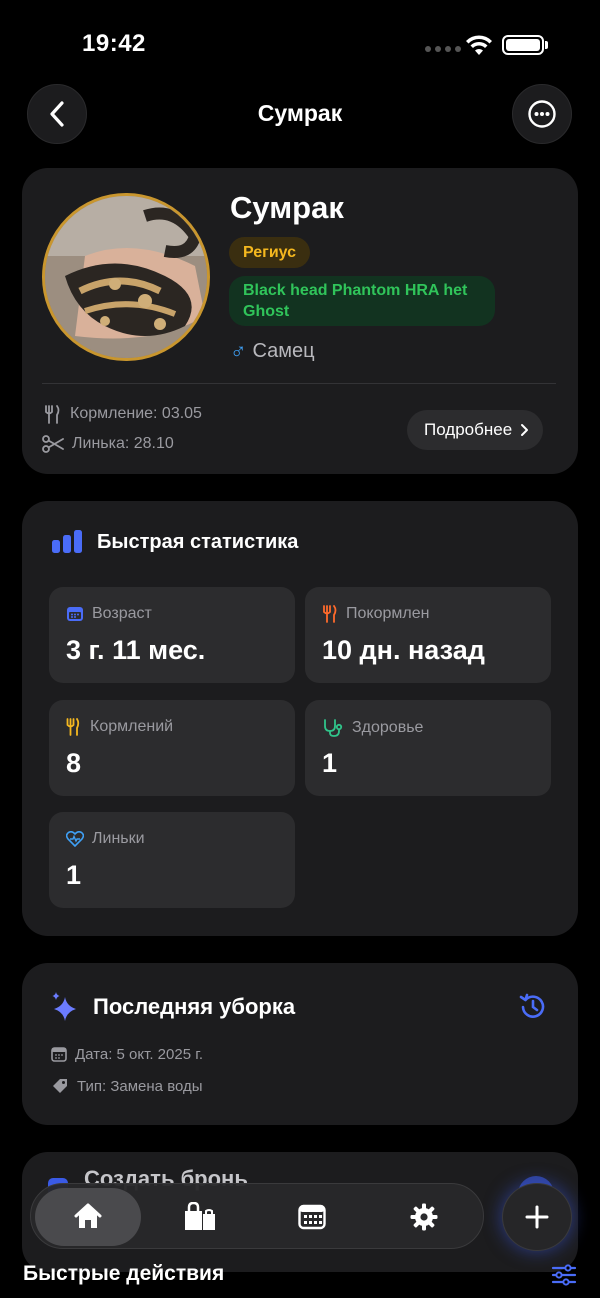  Describe the element at coordinates (270, 252) in the screenshot. I see `species-badge: Региус` at that location.